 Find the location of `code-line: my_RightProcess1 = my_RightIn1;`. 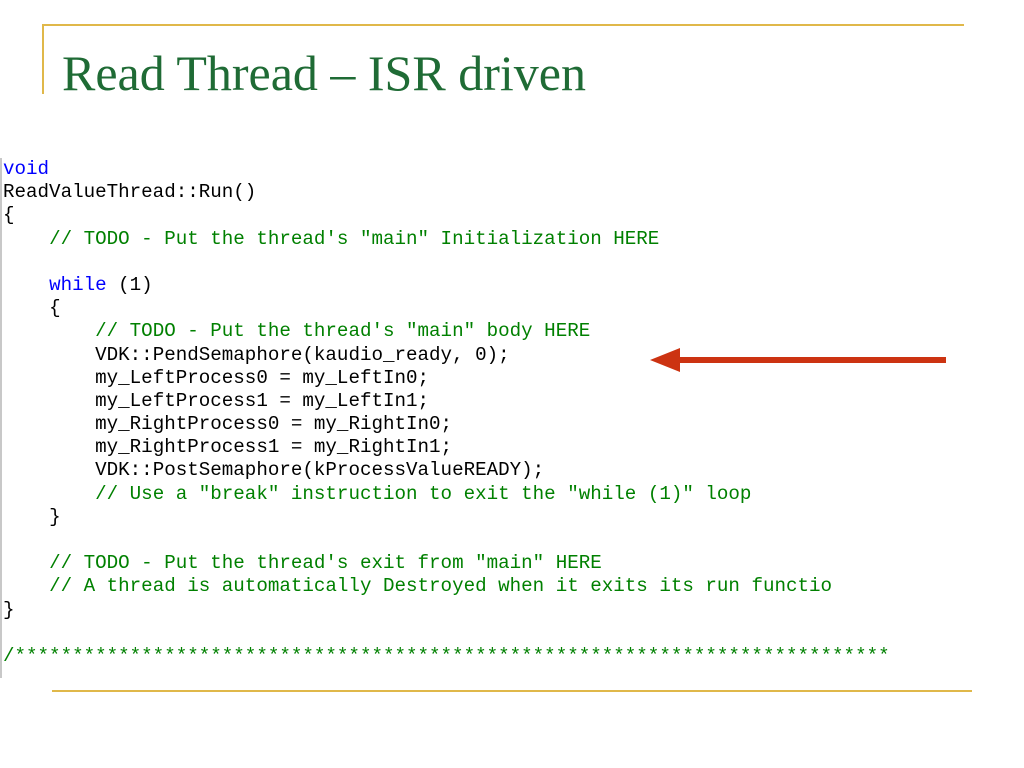

code-line: my_RightProcess1 = my_RightIn1; is located at coordinates (446, 447).